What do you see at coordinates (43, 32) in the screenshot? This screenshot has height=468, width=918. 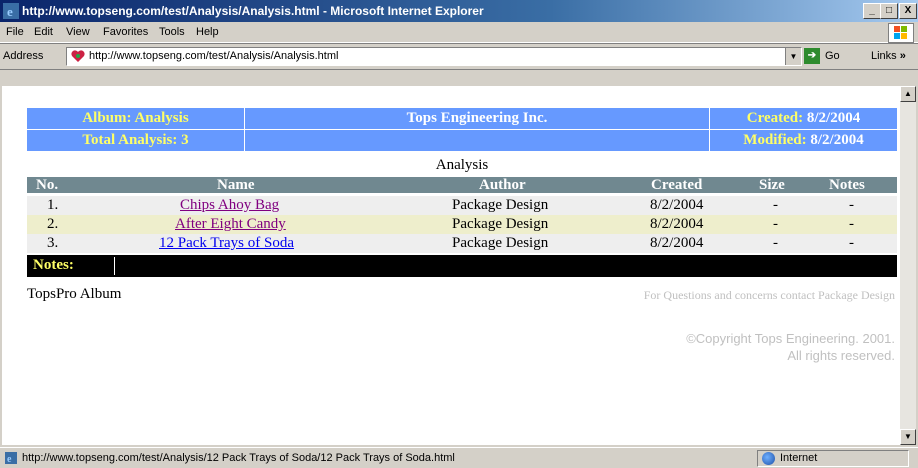 I see `menu-edit: Edit` at bounding box center [43, 32].